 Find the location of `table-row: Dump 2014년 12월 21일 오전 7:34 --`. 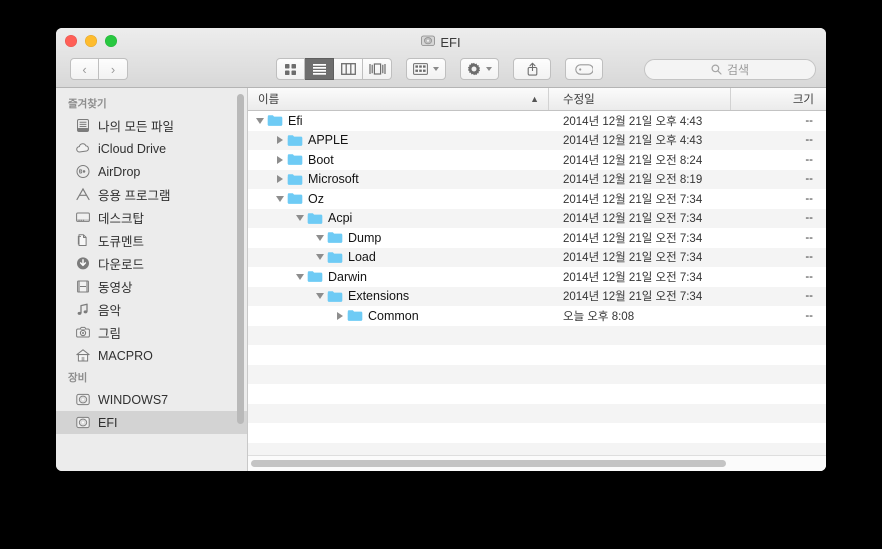

table-row: Dump 2014년 12월 21일 오전 7:34 -- is located at coordinates (537, 238).